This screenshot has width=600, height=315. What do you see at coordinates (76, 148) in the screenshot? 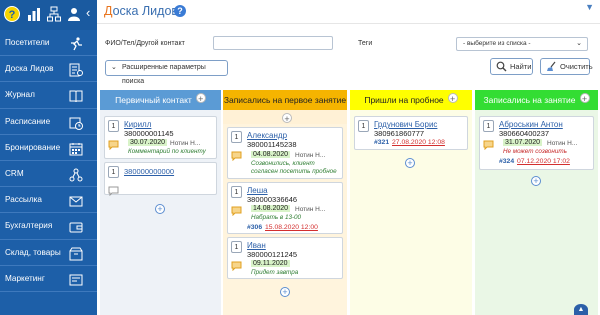
I see `calendar-icon` at bounding box center [76, 148].